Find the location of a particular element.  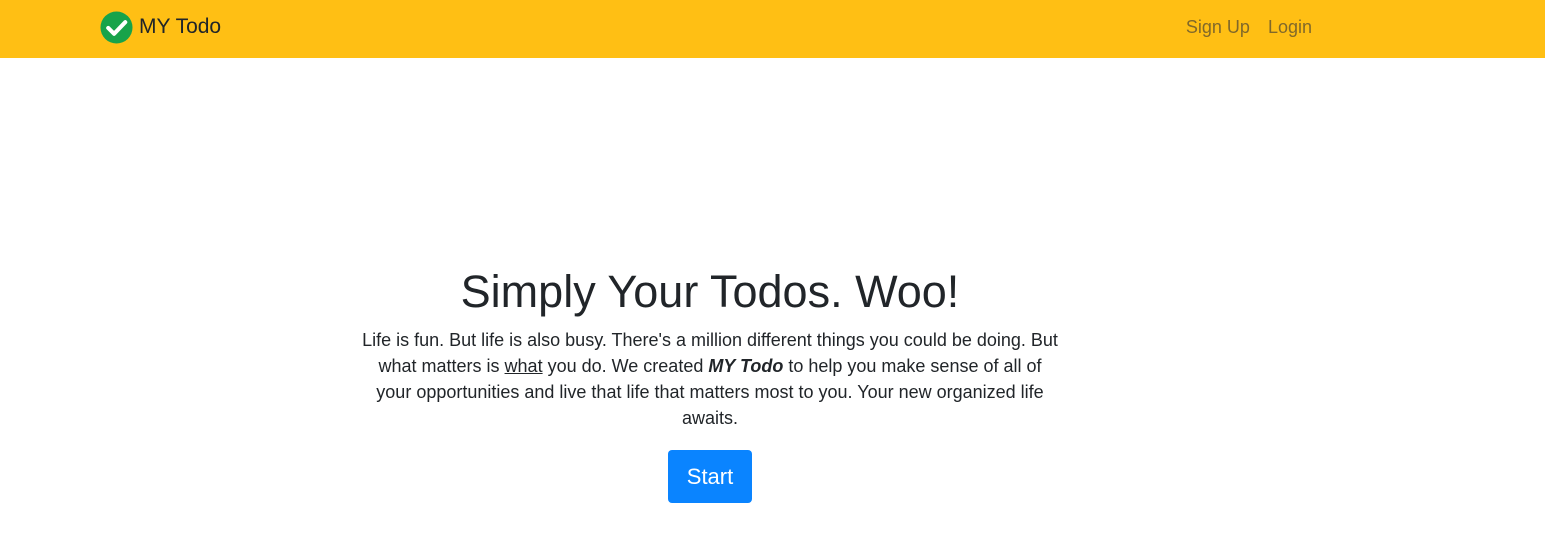

brand-name: MY Todo is located at coordinates (180, 26).